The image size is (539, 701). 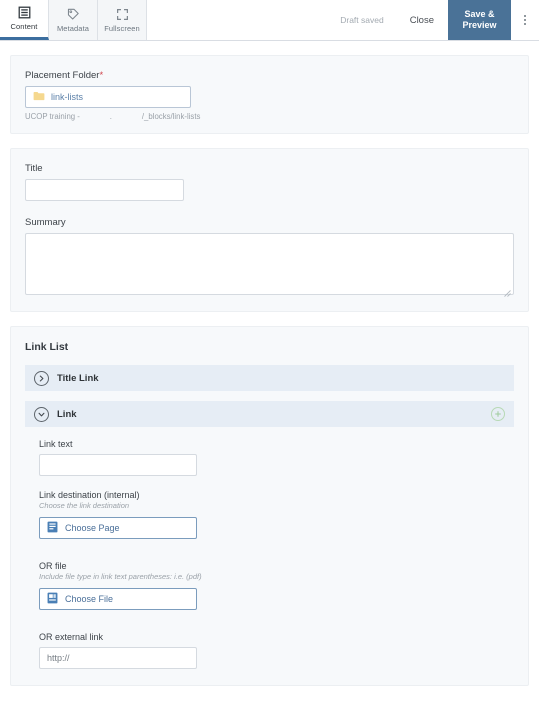 What do you see at coordinates (108, 97) in the screenshot?
I see `placement-folder-input: link-lists` at bounding box center [108, 97].